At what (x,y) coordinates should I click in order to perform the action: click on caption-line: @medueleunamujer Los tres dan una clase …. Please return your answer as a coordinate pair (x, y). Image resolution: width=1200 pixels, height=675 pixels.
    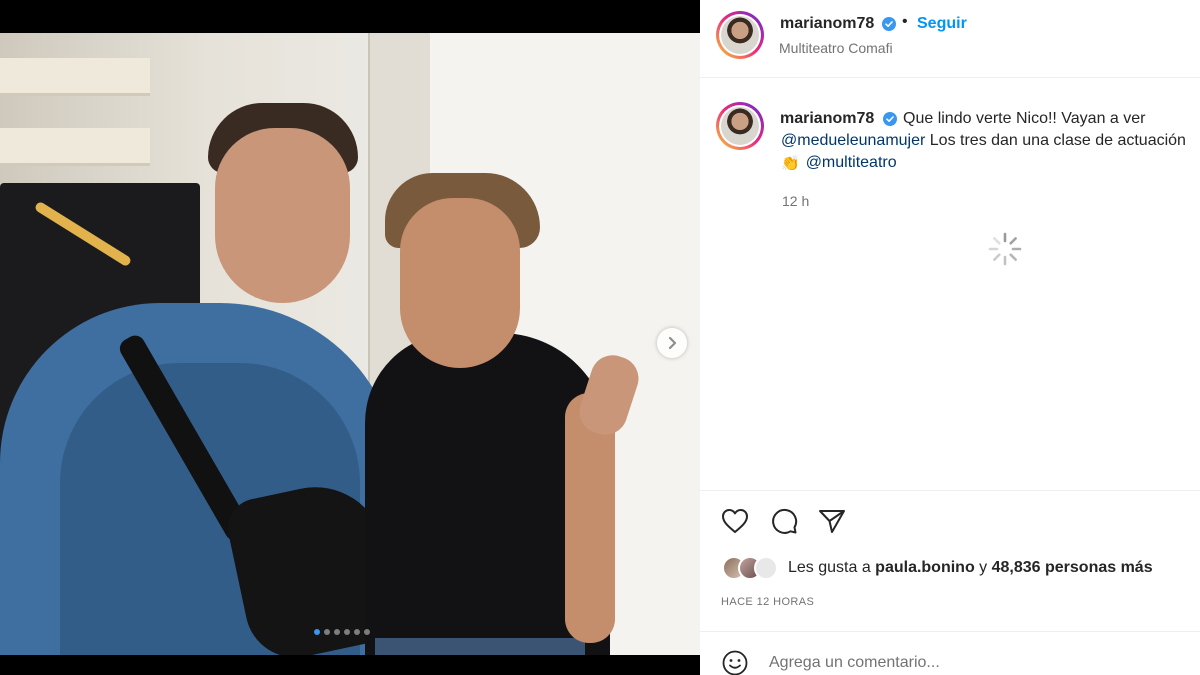
    Looking at the image, I should click on (983, 141).